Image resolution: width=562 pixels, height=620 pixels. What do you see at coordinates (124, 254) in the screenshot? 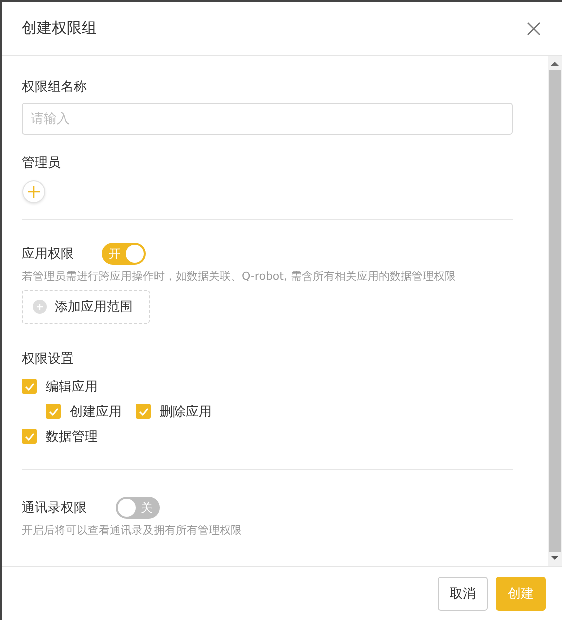
I see `toggle-switch: 开` at bounding box center [124, 254].